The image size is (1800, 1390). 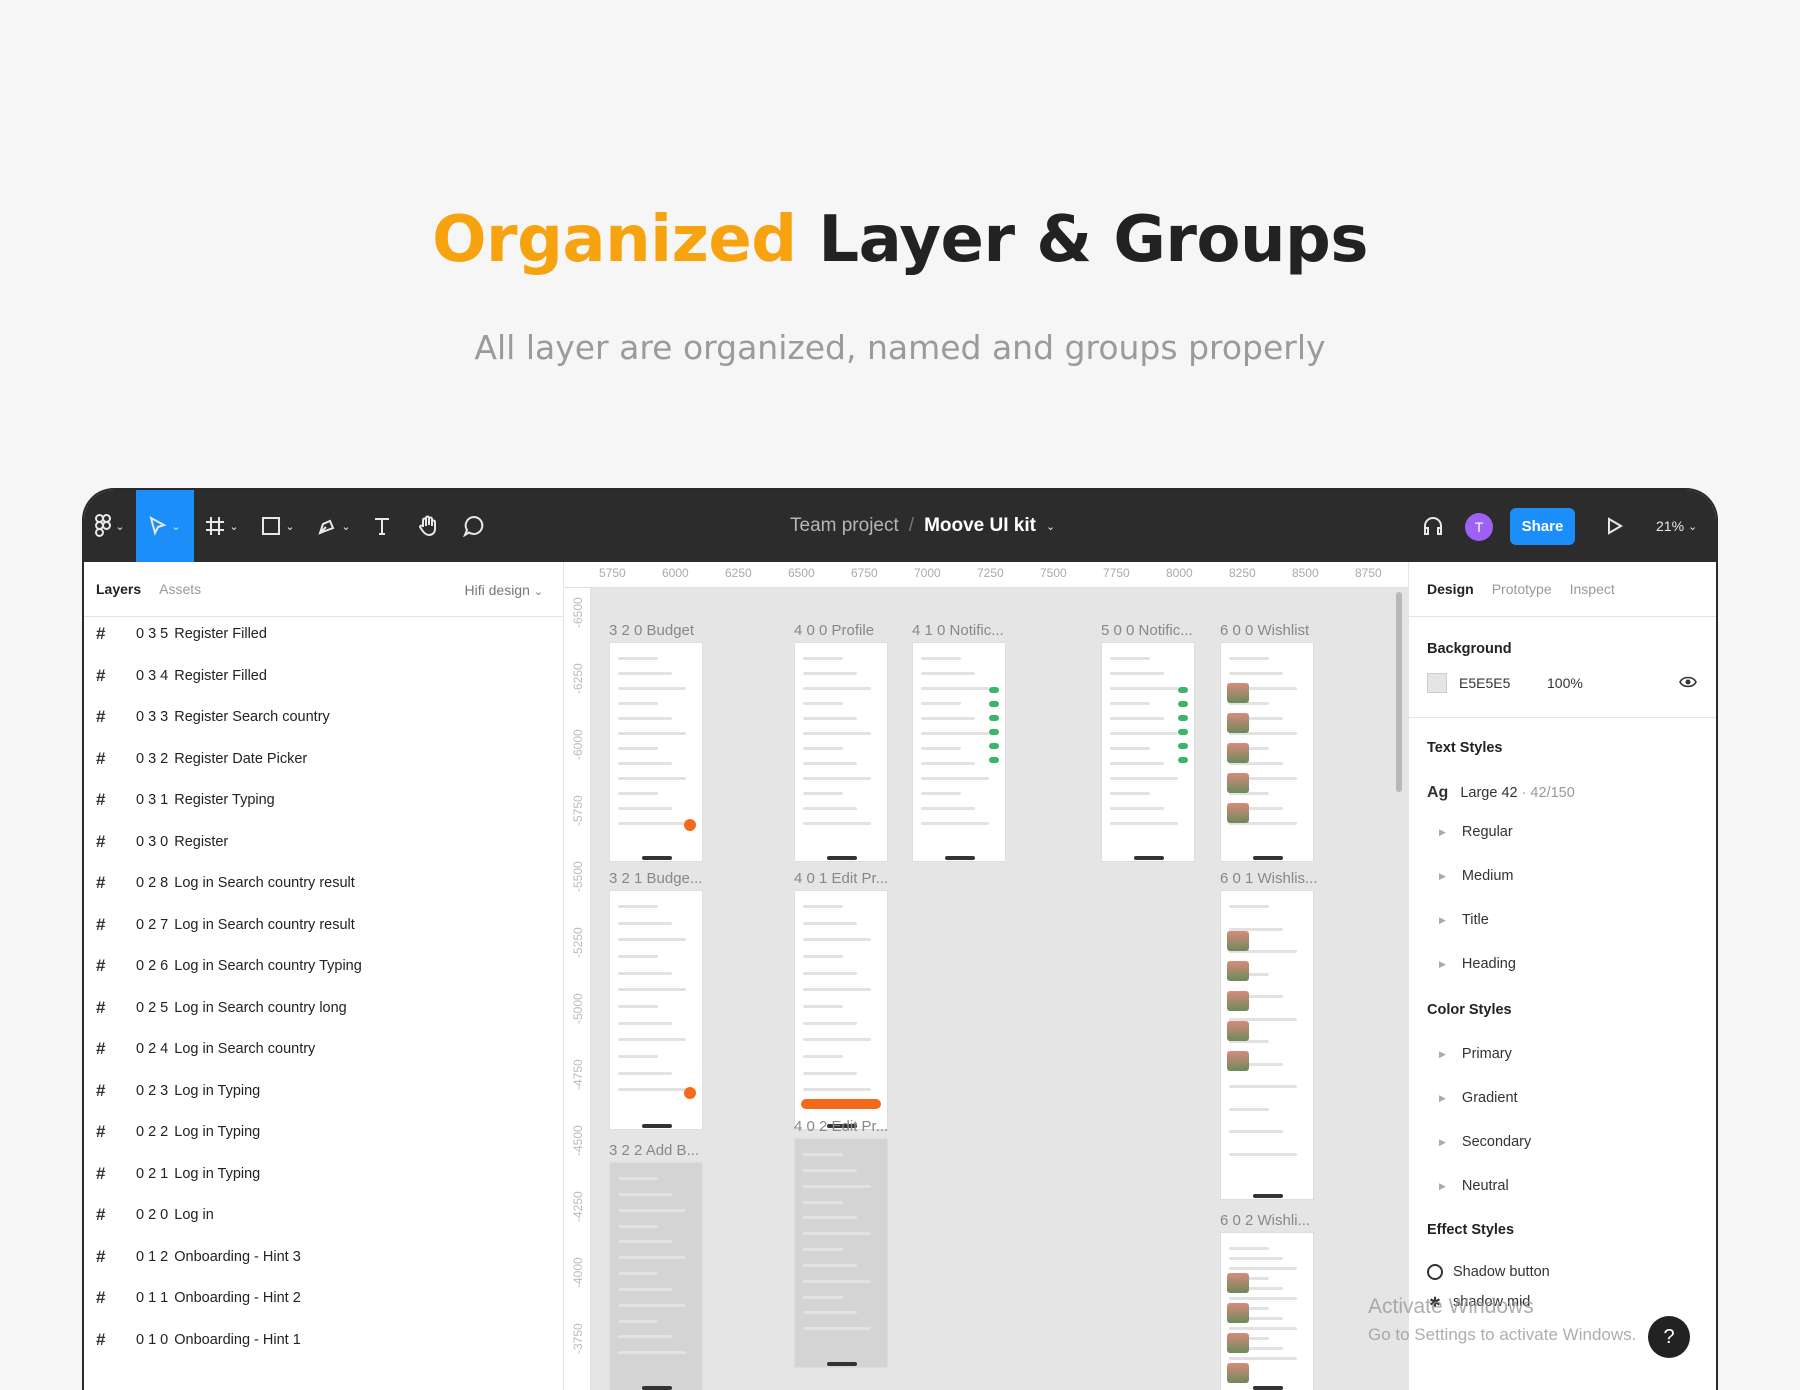 What do you see at coordinates (428, 526) in the screenshot?
I see `hand-tool-icon` at bounding box center [428, 526].